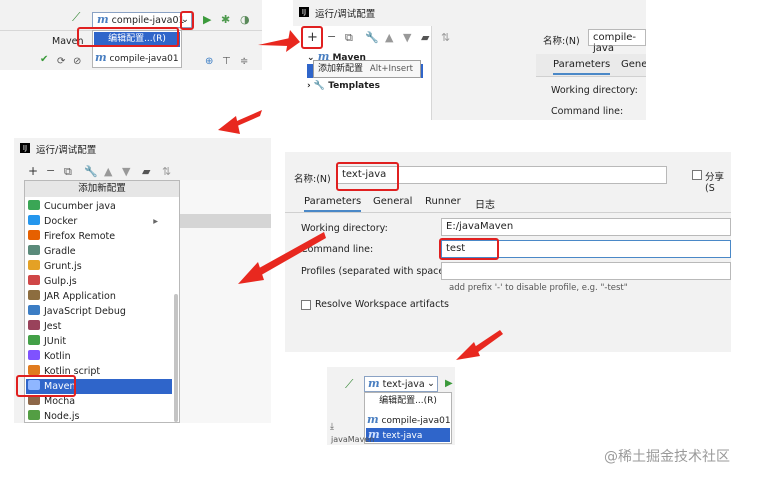 The height and width of the screenshot is (480, 763). Describe the element at coordinates (667, 457) in the screenshot. I see `watermark: @稀土掘金技术社区` at that location.